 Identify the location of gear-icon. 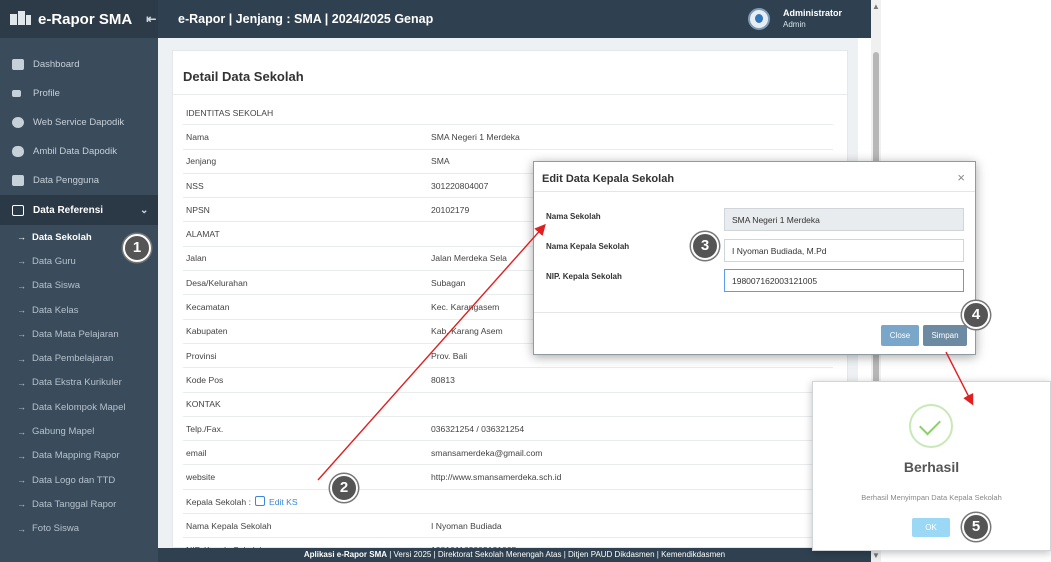
(18, 122).